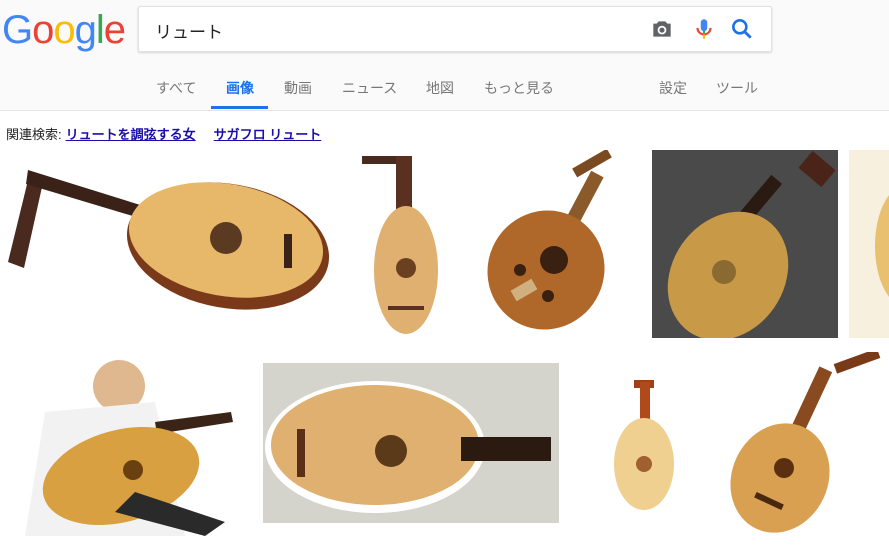  I want to click on logo-letter: G, so click(17, 30).